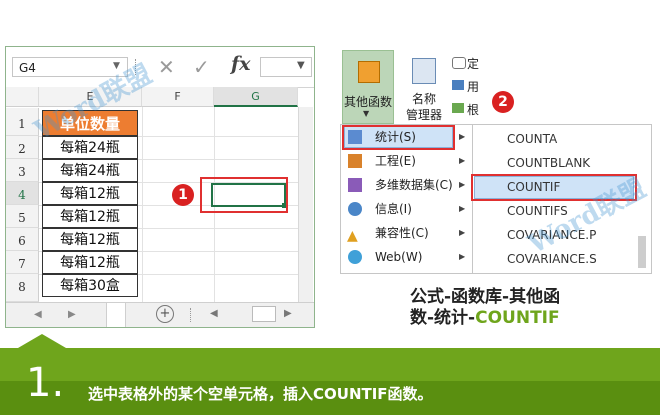 This screenshot has width=660, height=415. Describe the element at coordinates (517, 318) in the screenshot. I see `caption-line-2-highlight: COUNTIF` at that location.